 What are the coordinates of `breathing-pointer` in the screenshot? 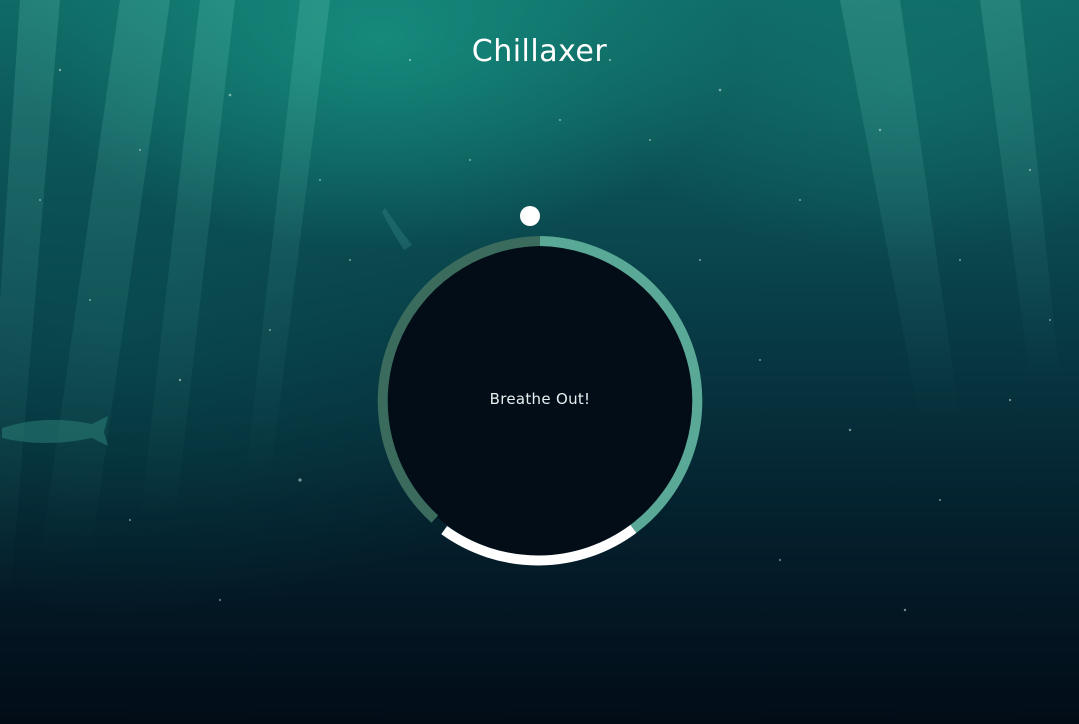 It's located at (530, 216).